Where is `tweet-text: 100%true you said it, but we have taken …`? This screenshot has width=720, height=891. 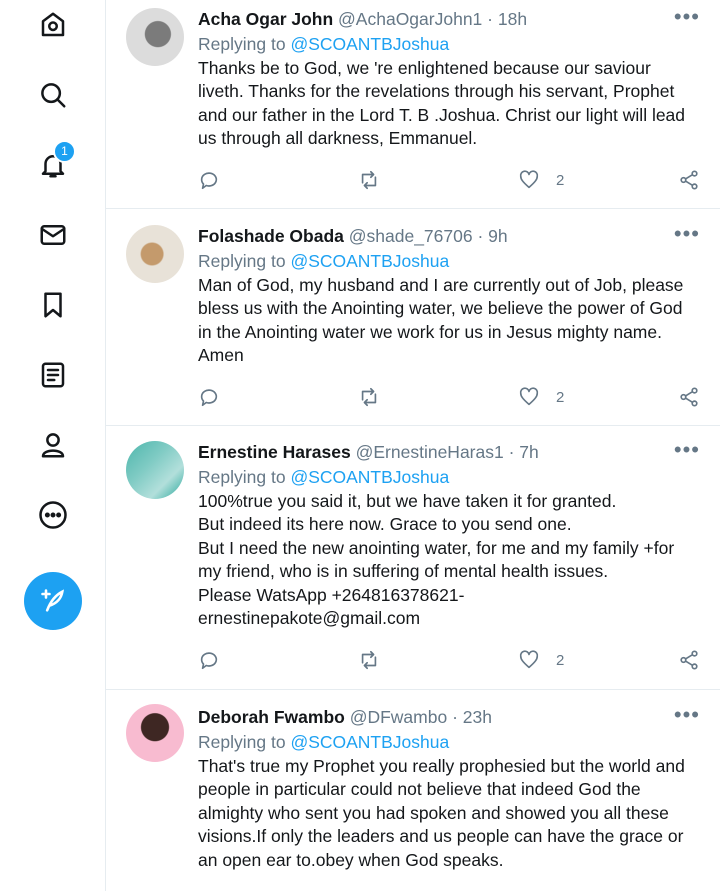
tweet-text: 100%true you said it, but we have taken … is located at coordinates (449, 560).